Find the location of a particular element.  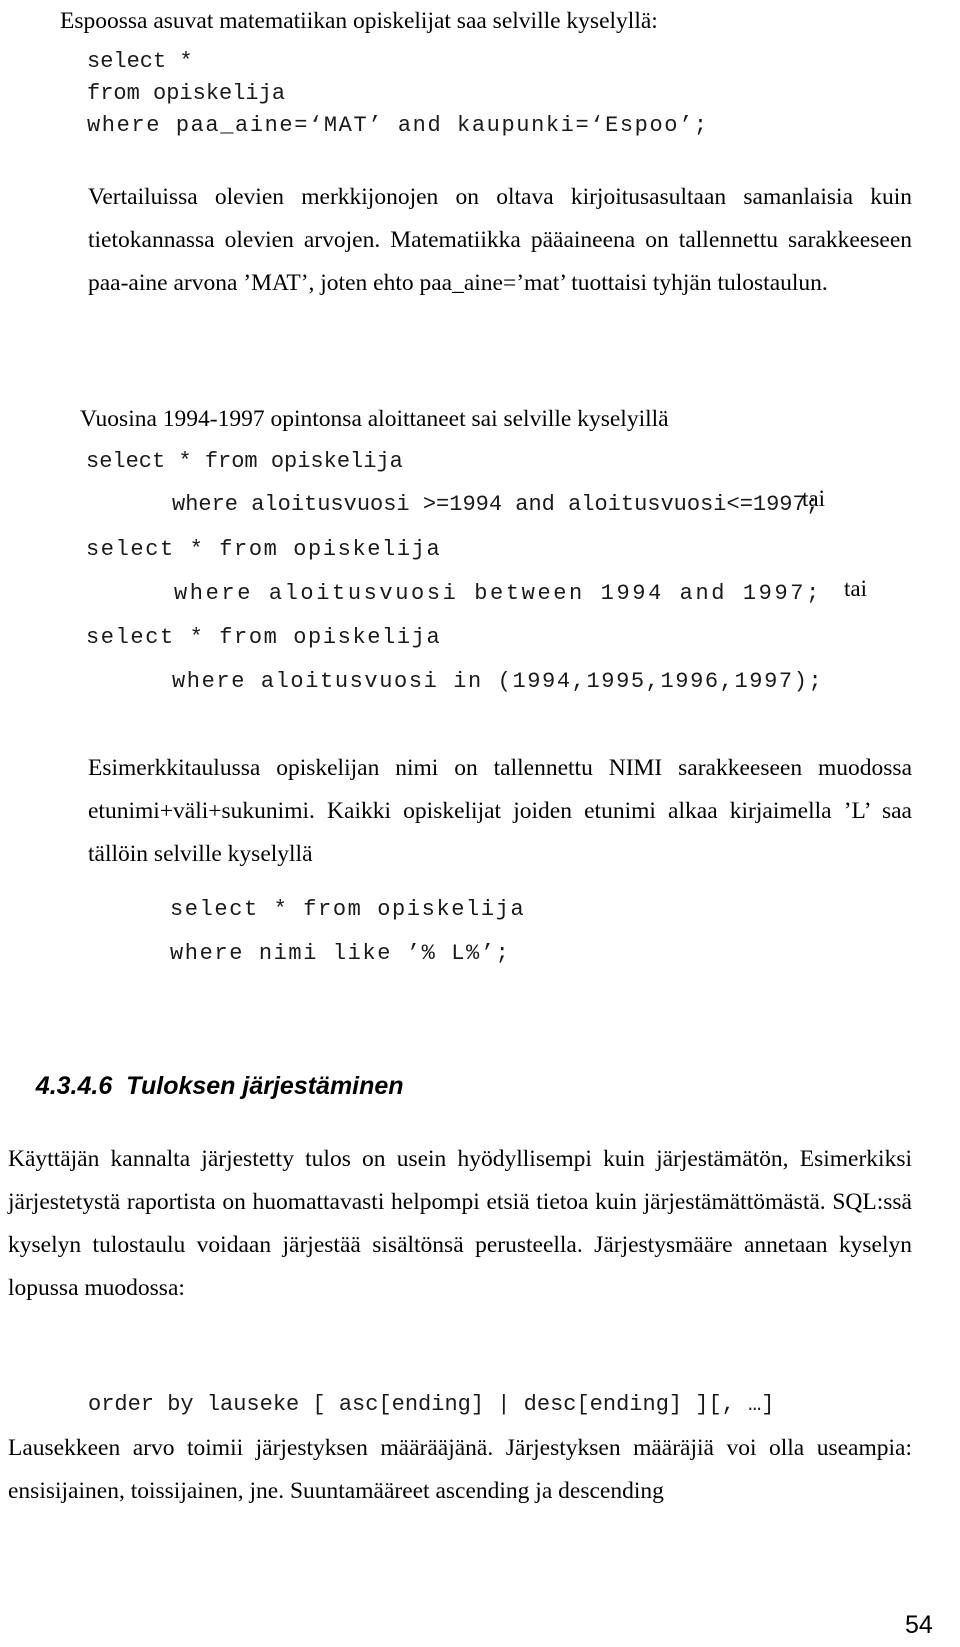

code-block-2-select-1: select * from opiskelija is located at coordinates (244, 461).